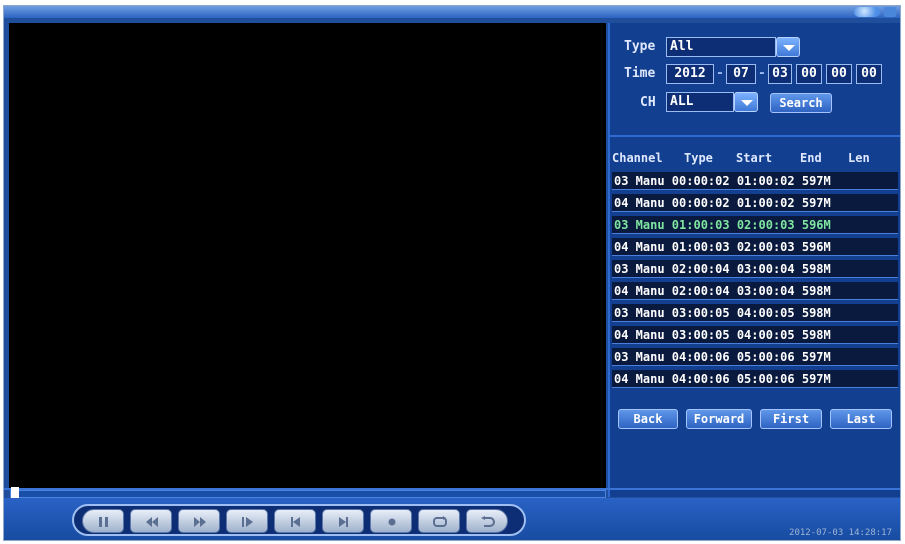 The image size is (905, 544). Describe the element at coordinates (867, 12) in the screenshot. I see `close-icon` at that location.